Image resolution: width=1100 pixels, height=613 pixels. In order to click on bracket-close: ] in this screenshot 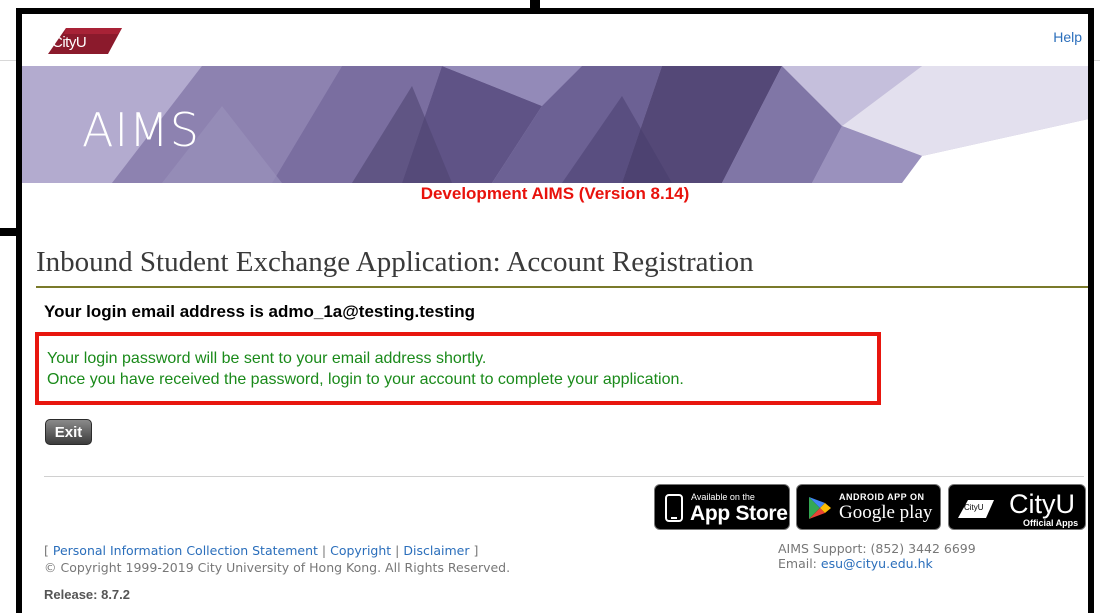, I will do `click(476, 550)`.